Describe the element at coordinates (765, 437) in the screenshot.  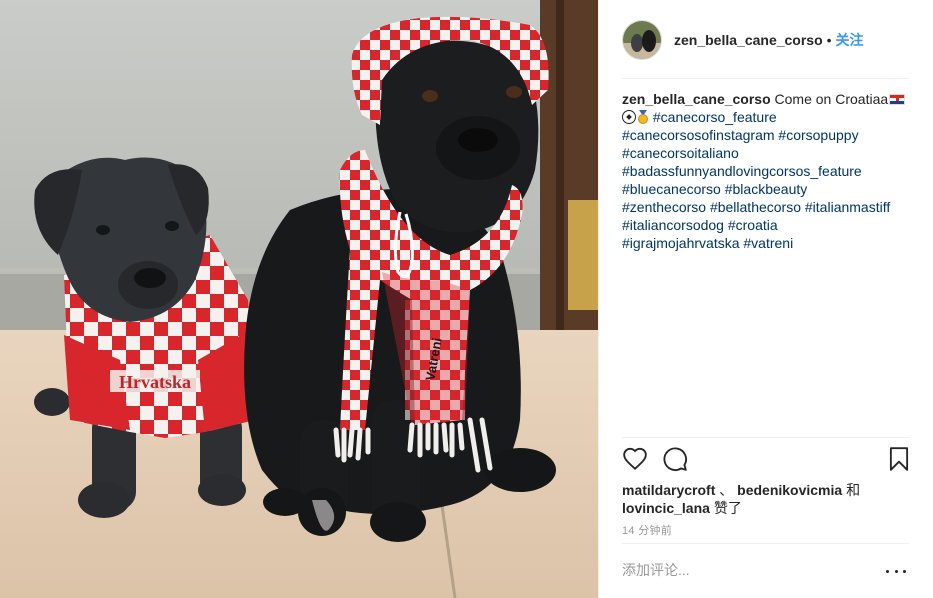
I see `actions-divider` at that location.